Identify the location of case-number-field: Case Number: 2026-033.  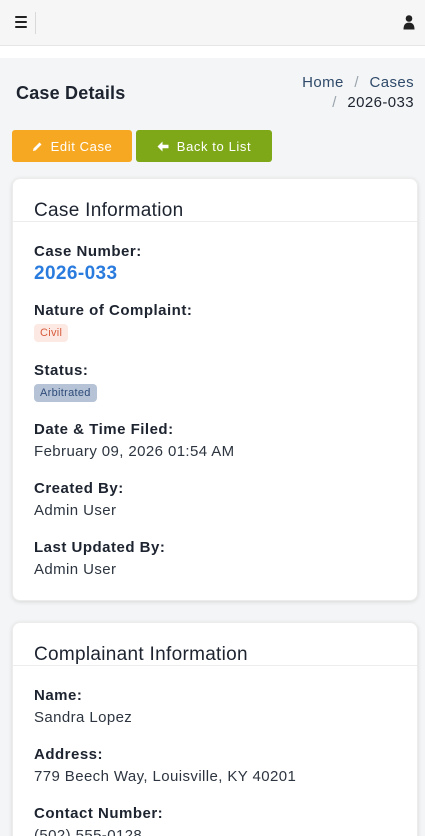
(88, 264).